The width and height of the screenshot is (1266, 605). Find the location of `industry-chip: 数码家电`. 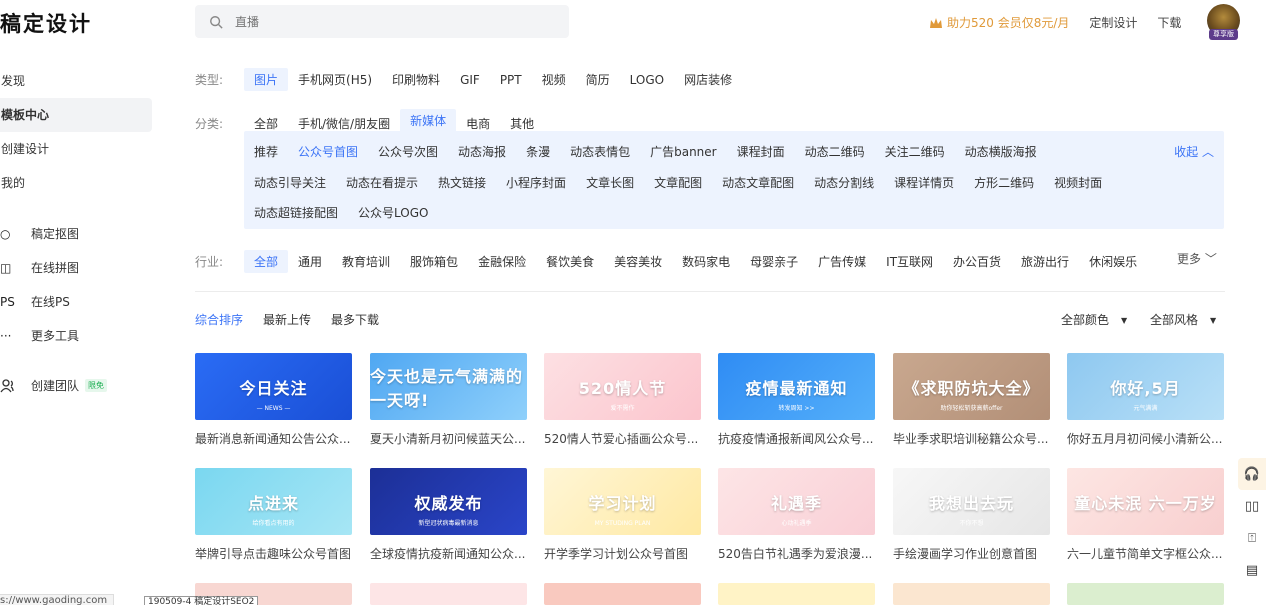

industry-chip: 数码家电 is located at coordinates (706, 261).